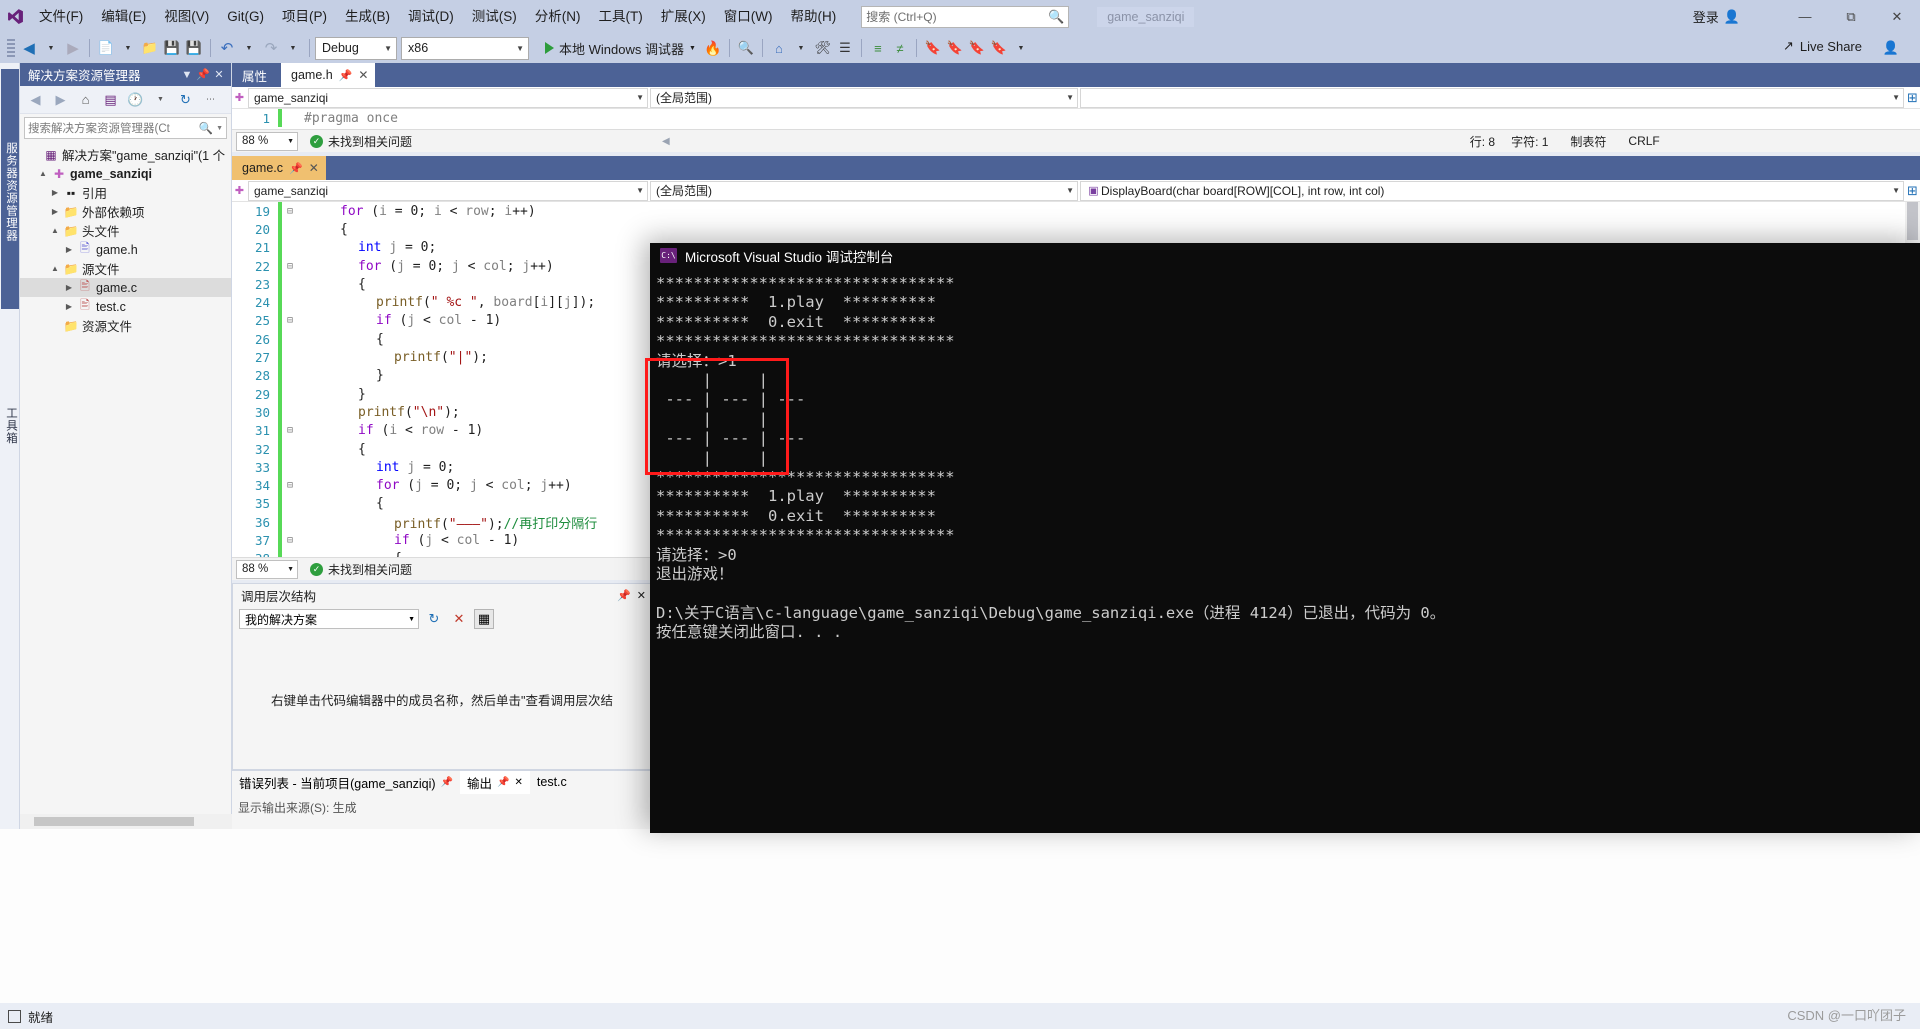 This screenshot has height=1029, width=1920. I want to click on solution-explorer-hscrollbar, so click(126, 821).